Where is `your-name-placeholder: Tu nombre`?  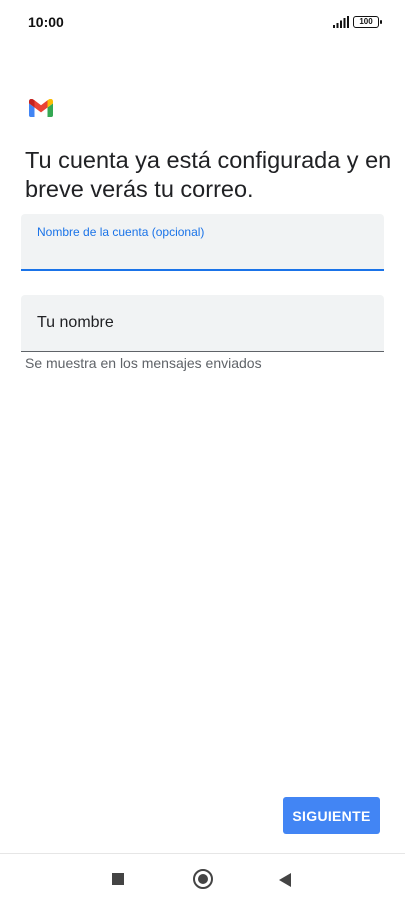 your-name-placeholder: Tu nombre is located at coordinates (75, 322).